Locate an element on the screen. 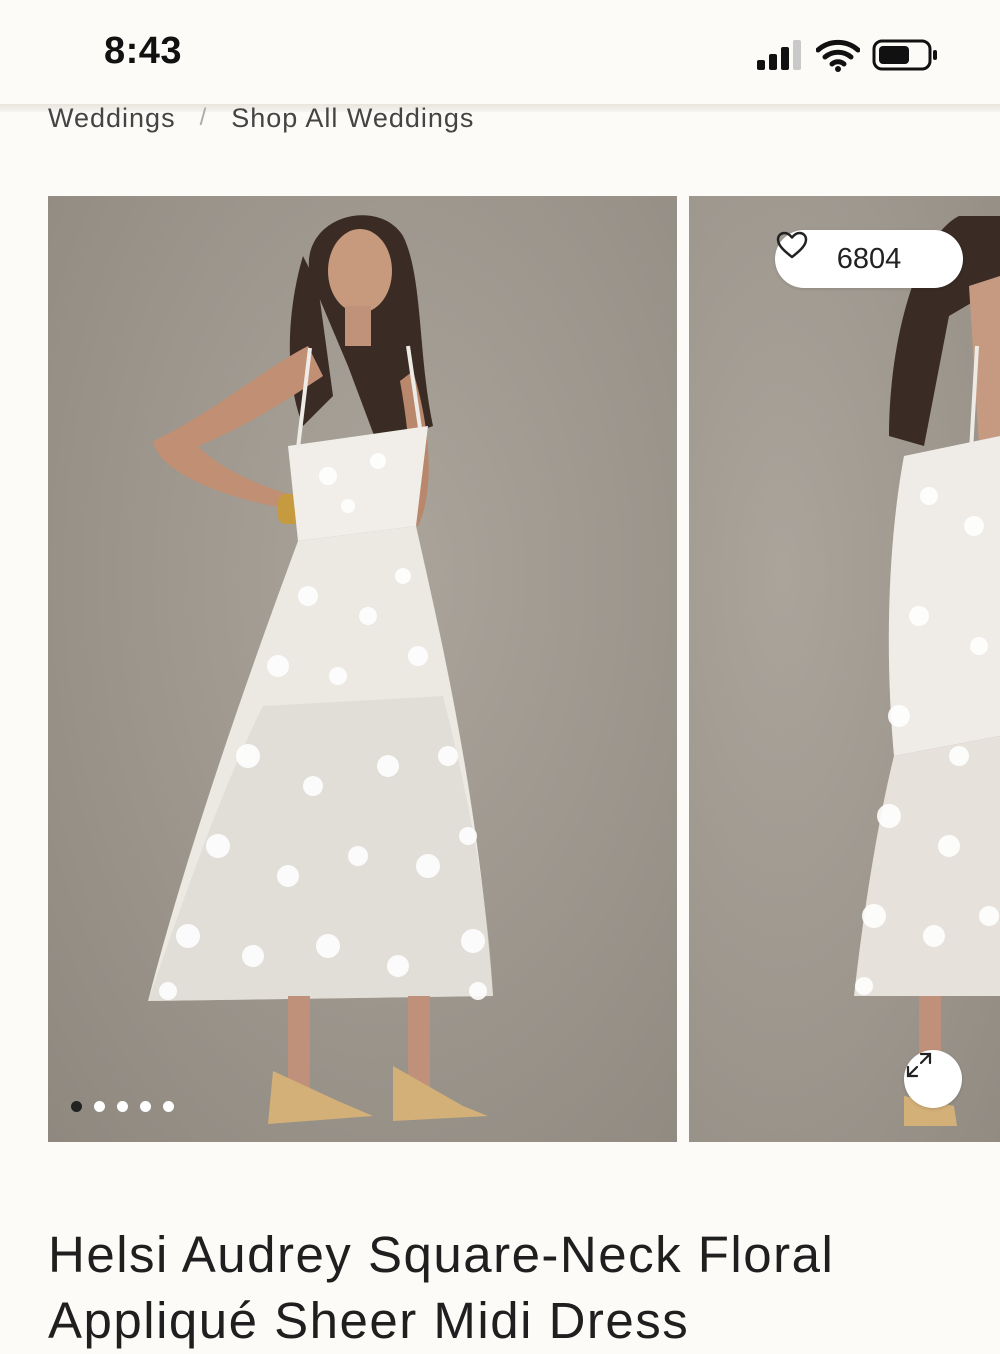  breadcrumb-weddings: Weddings is located at coordinates (112, 118).